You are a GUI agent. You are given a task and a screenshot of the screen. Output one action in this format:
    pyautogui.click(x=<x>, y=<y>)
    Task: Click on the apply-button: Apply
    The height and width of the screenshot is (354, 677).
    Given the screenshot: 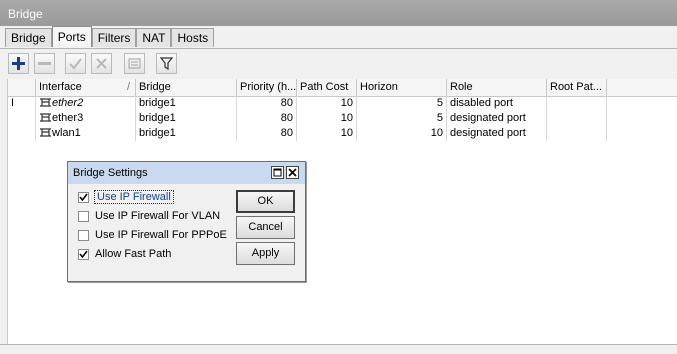 What is the action you would take?
    pyautogui.click(x=265, y=253)
    